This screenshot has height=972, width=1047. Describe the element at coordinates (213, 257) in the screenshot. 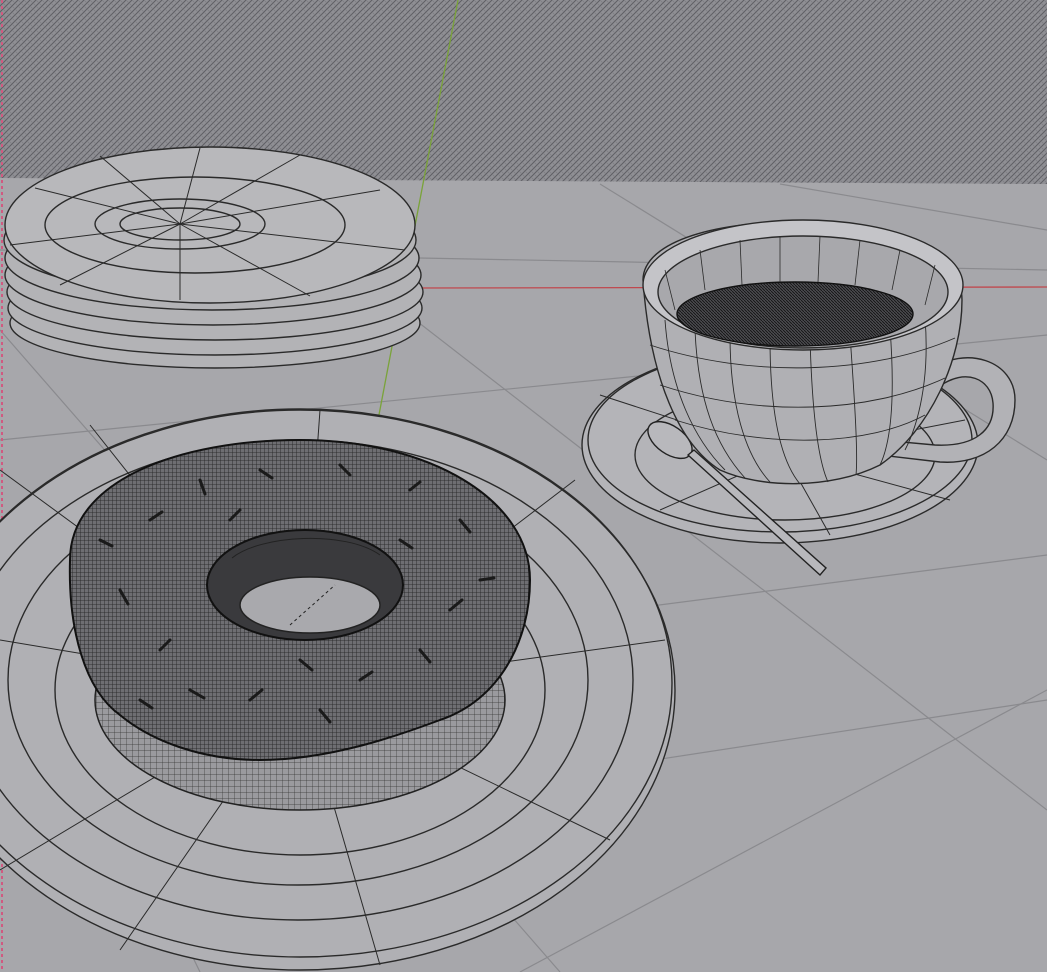

I see `plate-stack` at that location.